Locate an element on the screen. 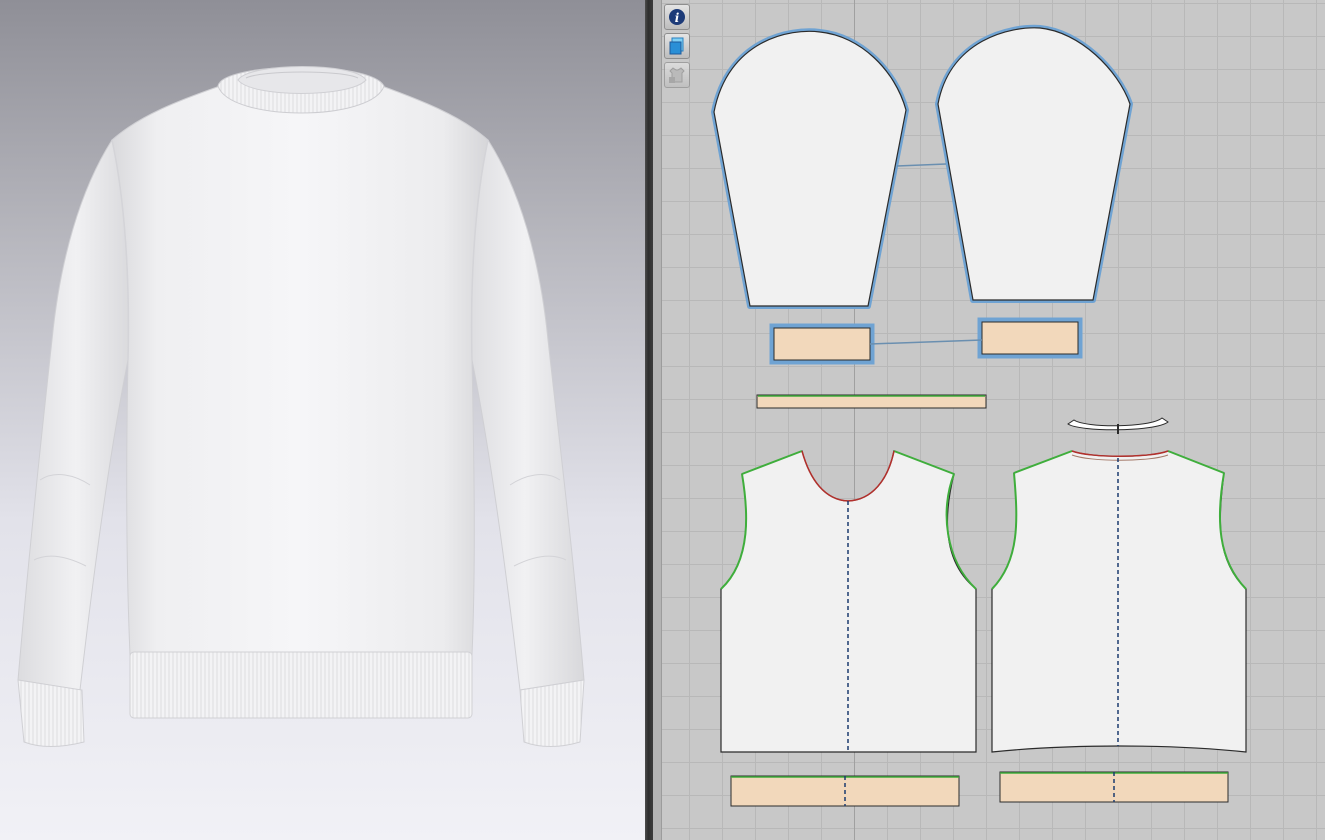 The height and width of the screenshot is (840, 1325). left-cuff-3d is located at coordinates (51, 713).